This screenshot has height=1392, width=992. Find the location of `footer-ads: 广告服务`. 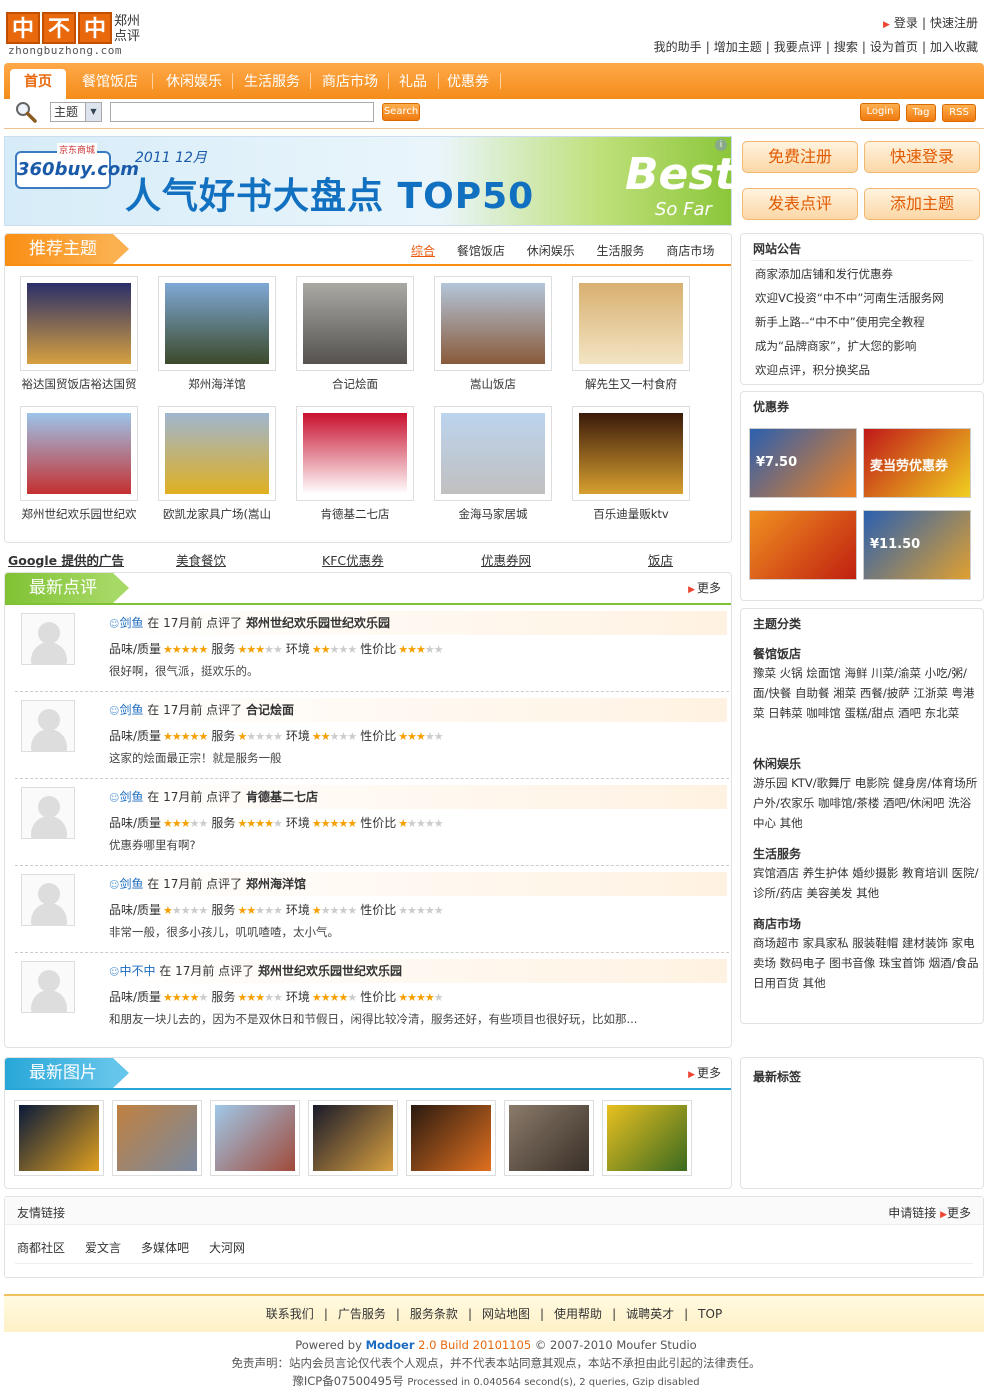

footer-ads: 广告服务 is located at coordinates (362, 1314).